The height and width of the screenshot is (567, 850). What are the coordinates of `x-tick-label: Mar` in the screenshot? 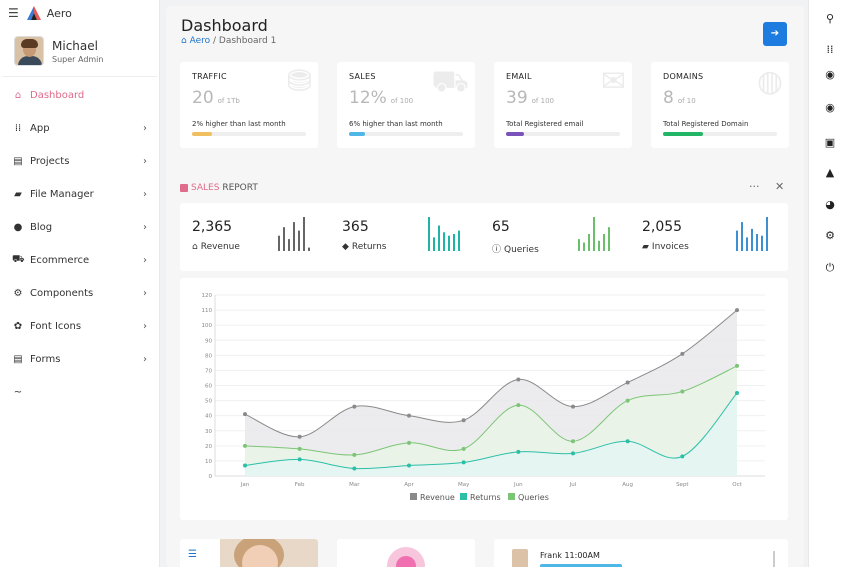 It's located at (354, 485).